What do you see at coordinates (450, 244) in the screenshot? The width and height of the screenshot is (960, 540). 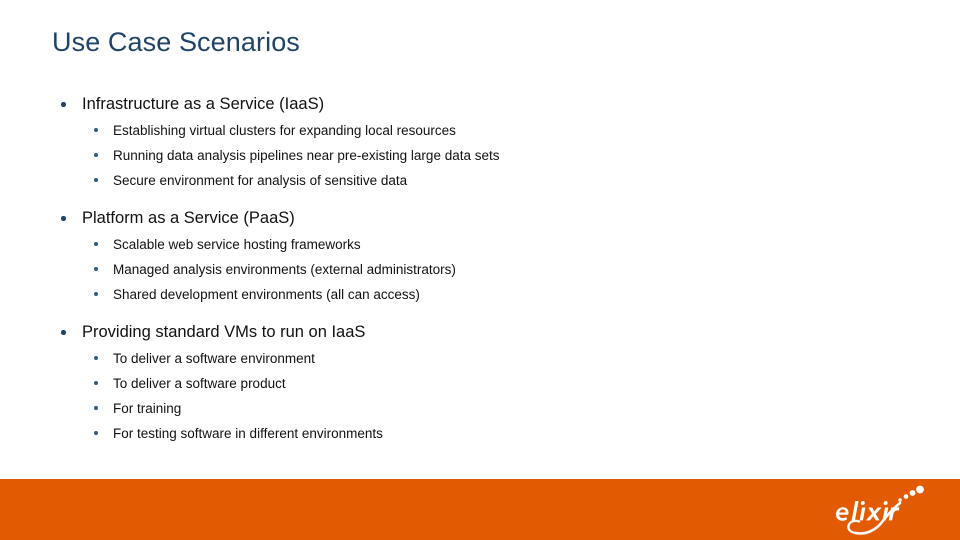 I see `bullet-level2: Scalable web service hosting frameworks` at bounding box center [450, 244].